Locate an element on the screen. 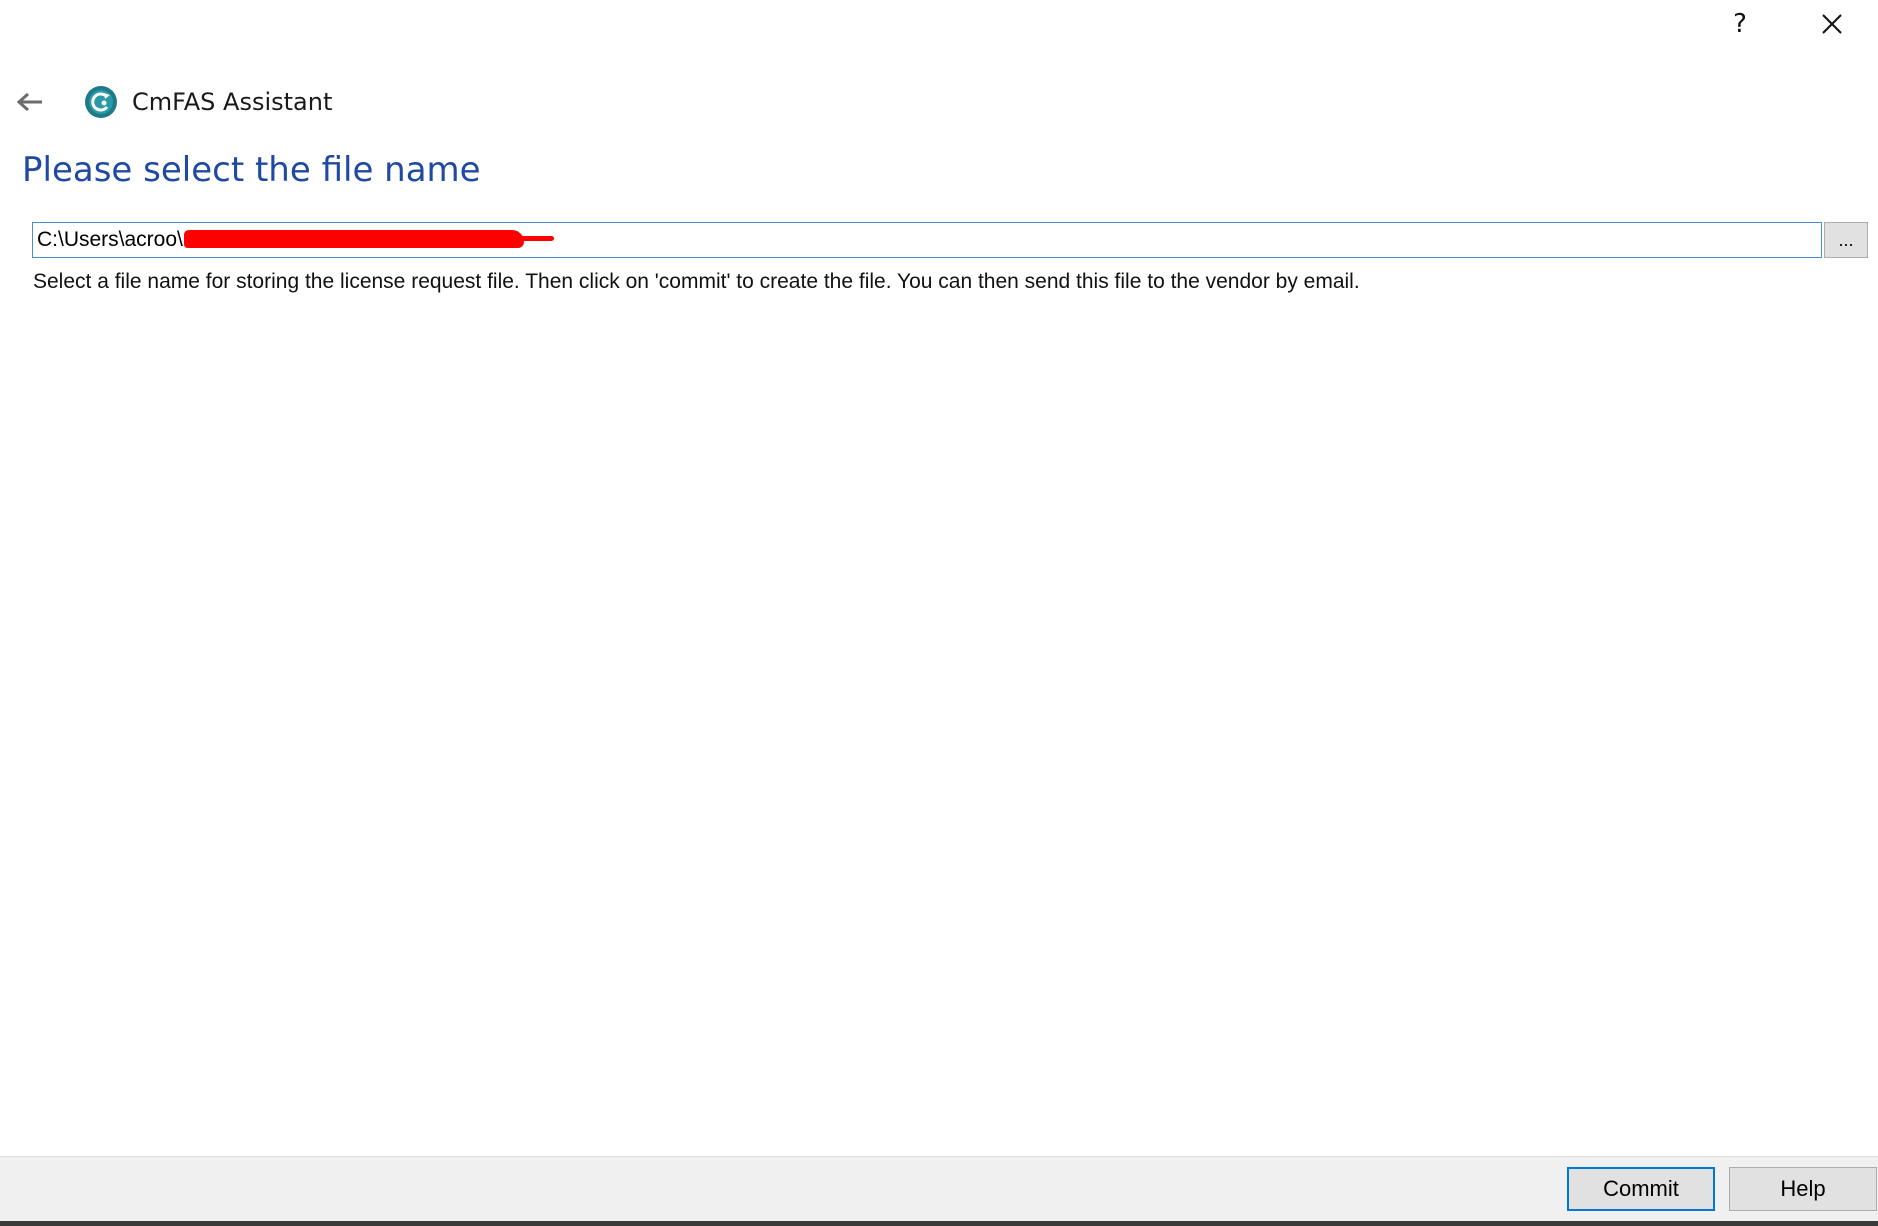 The width and height of the screenshot is (1878, 1226). title-bar-controls: ? is located at coordinates (1786, 24).